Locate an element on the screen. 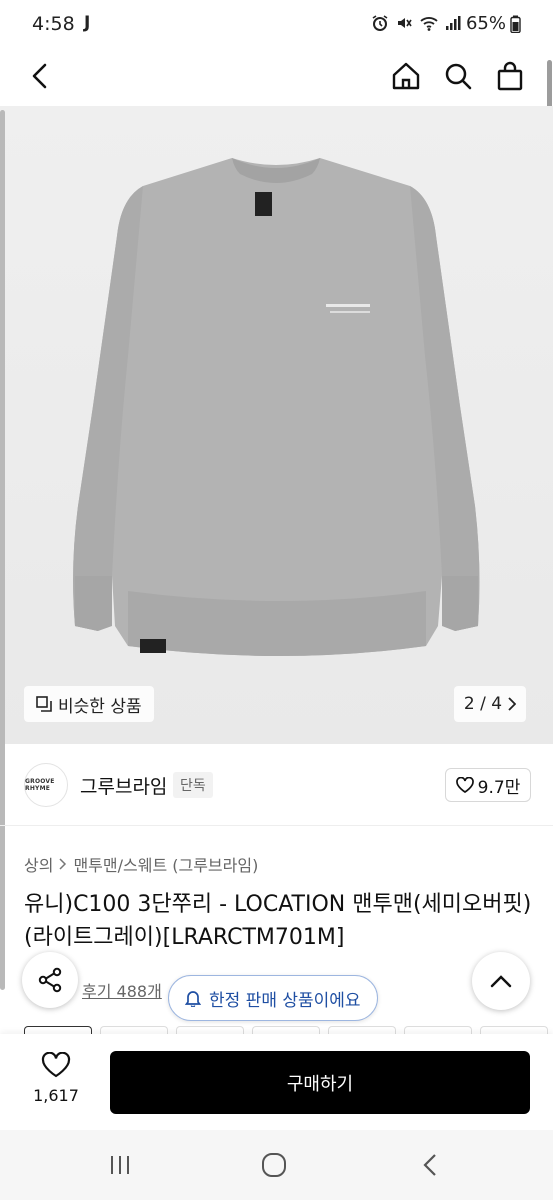 The width and height of the screenshot is (553, 1200). battery-icon is located at coordinates (515, 24).